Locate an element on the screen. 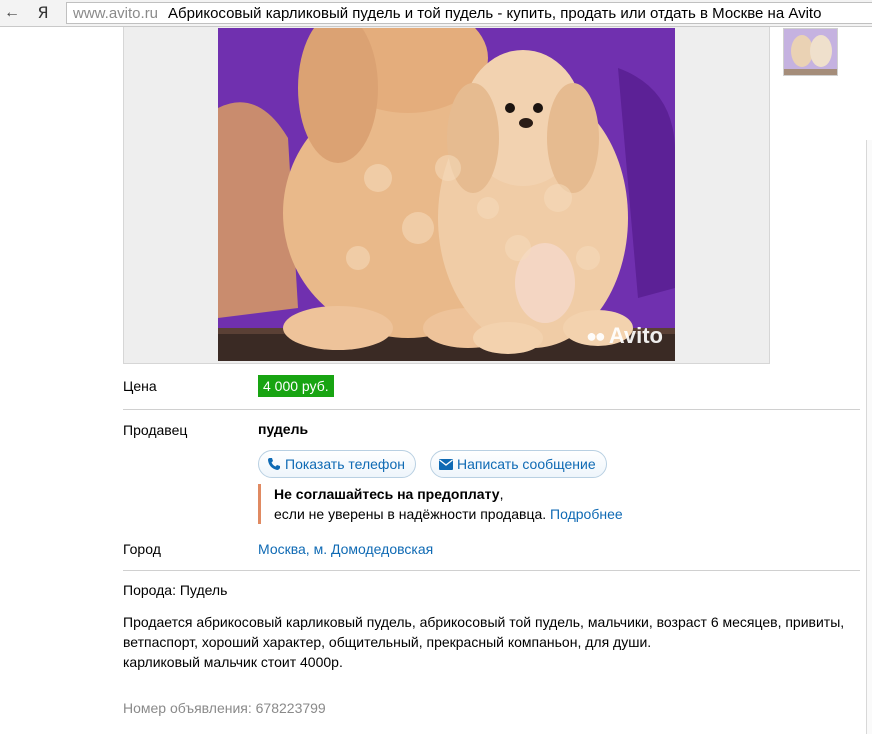 The width and height of the screenshot is (872, 734). write-message-button: Написать сообщение is located at coordinates (518, 464).